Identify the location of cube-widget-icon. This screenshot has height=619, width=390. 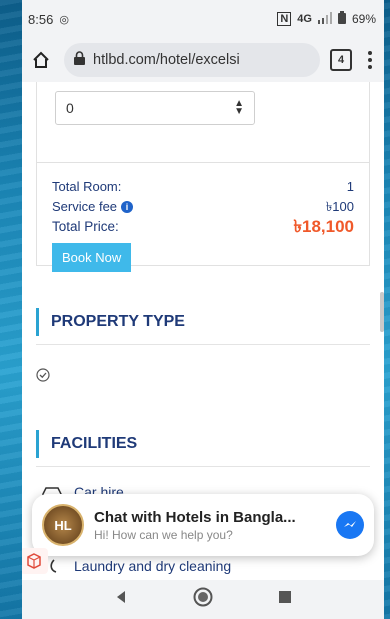
(35, 561).